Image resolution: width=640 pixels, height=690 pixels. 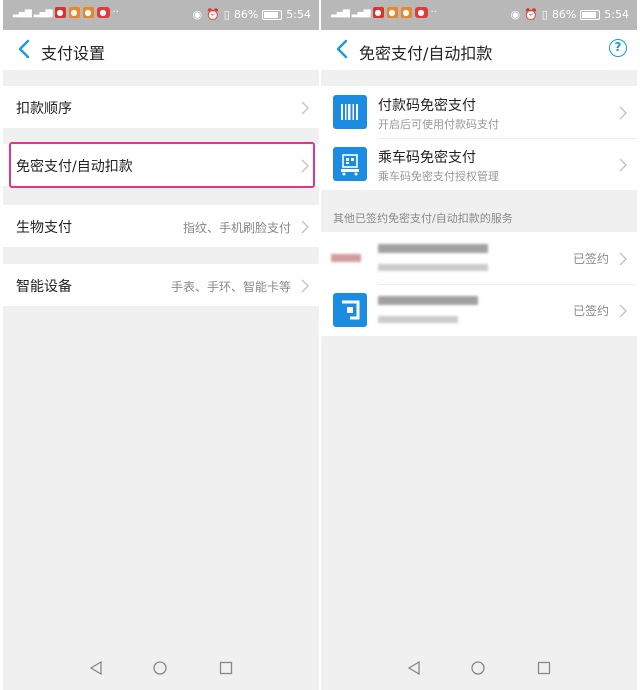 I want to click on highlight-box, so click(x=162, y=165).